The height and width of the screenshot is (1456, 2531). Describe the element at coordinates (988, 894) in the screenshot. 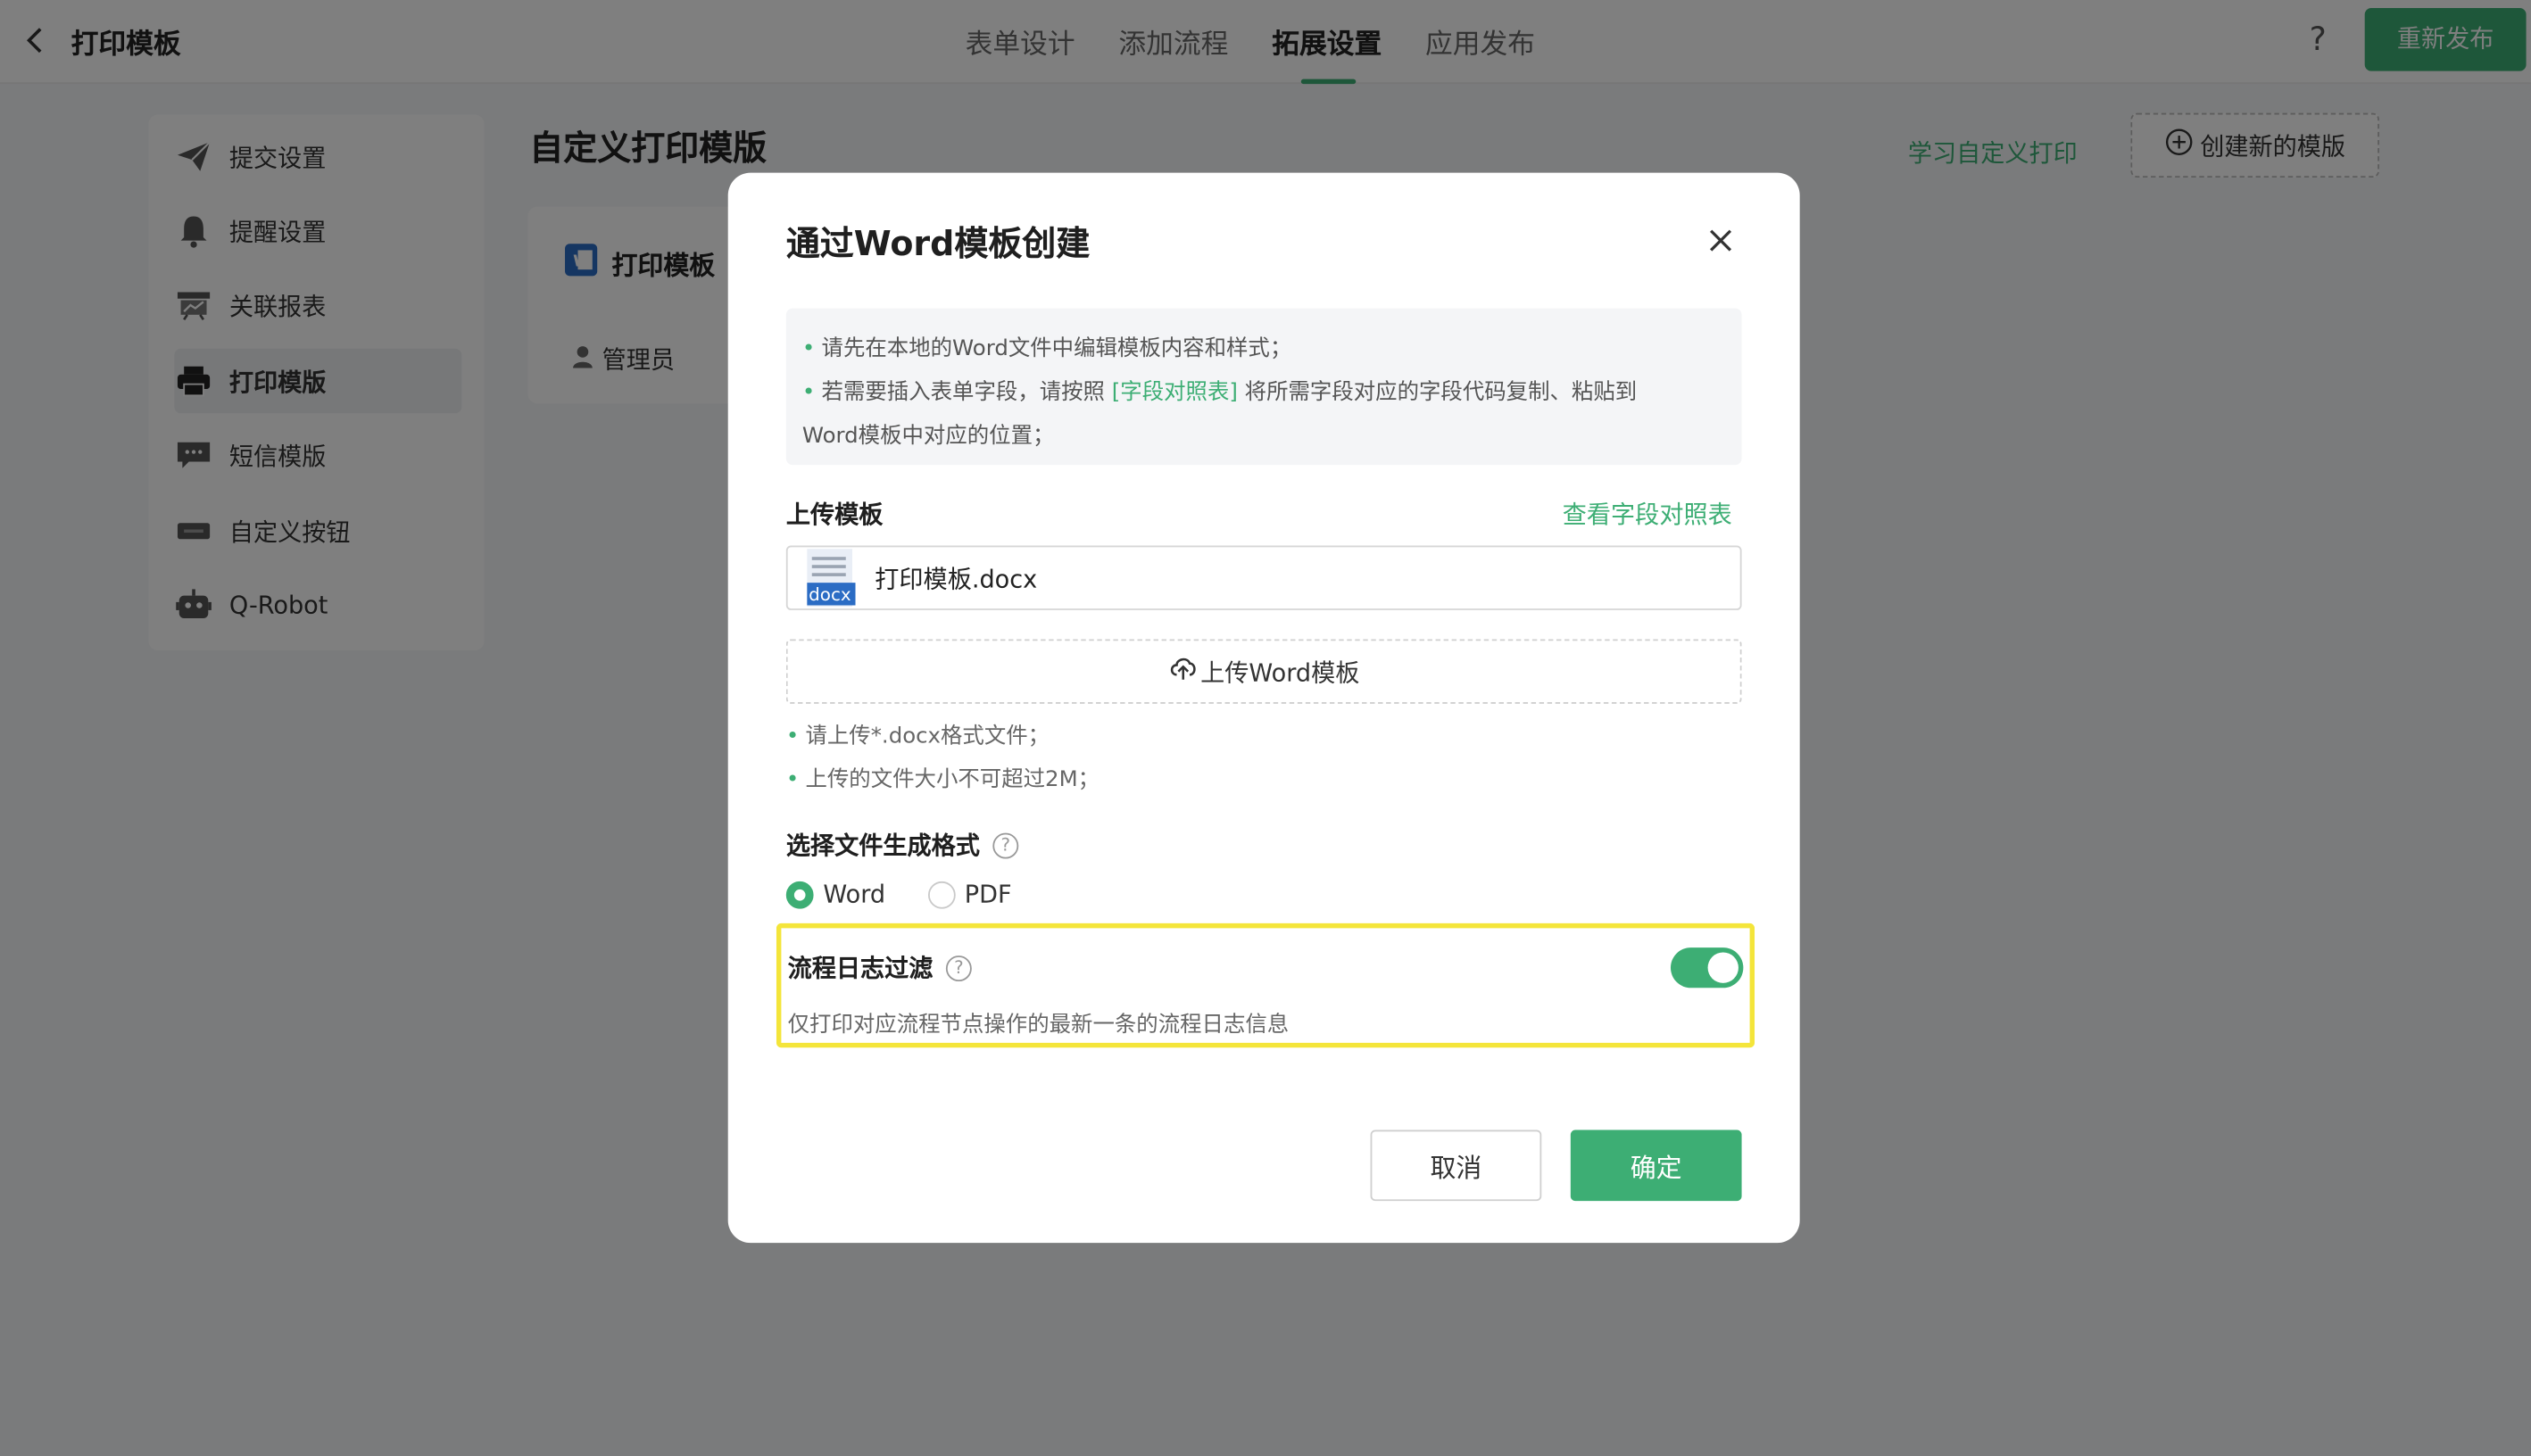

I see `radio-pdf-label: PDF` at that location.